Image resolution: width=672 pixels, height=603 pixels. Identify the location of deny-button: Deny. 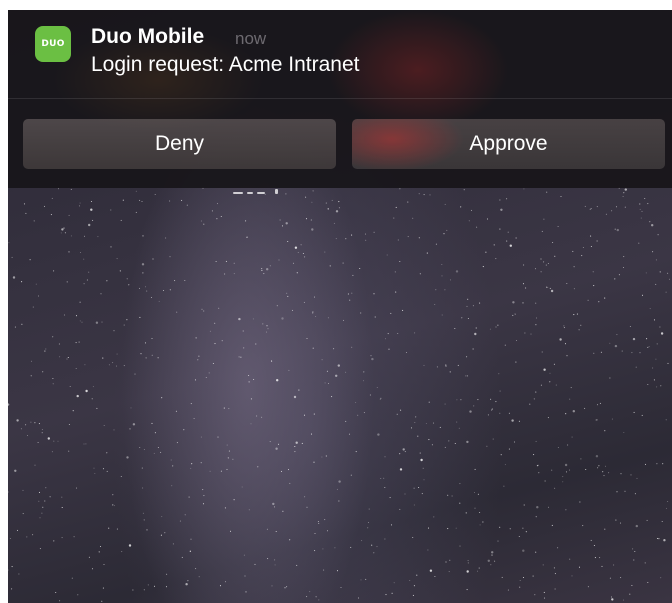
(179, 144).